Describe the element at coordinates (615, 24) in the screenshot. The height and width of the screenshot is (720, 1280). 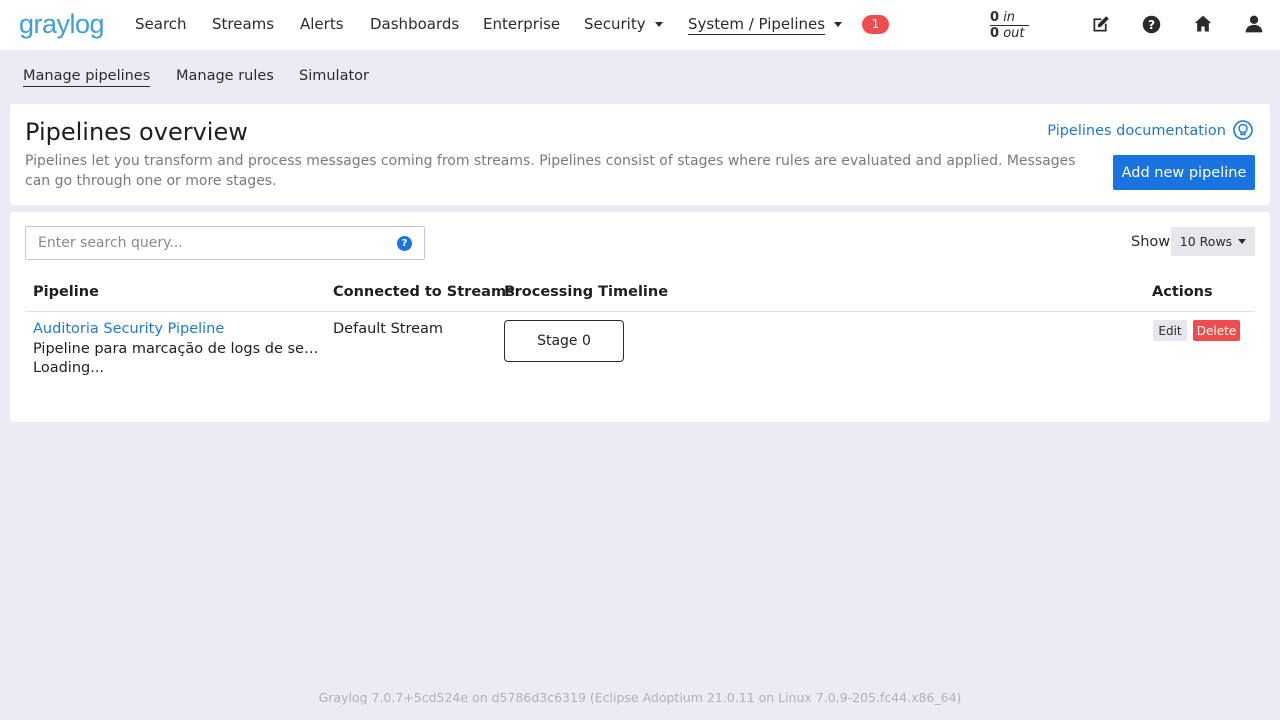
I see `nav-security-label: Security` at that location.